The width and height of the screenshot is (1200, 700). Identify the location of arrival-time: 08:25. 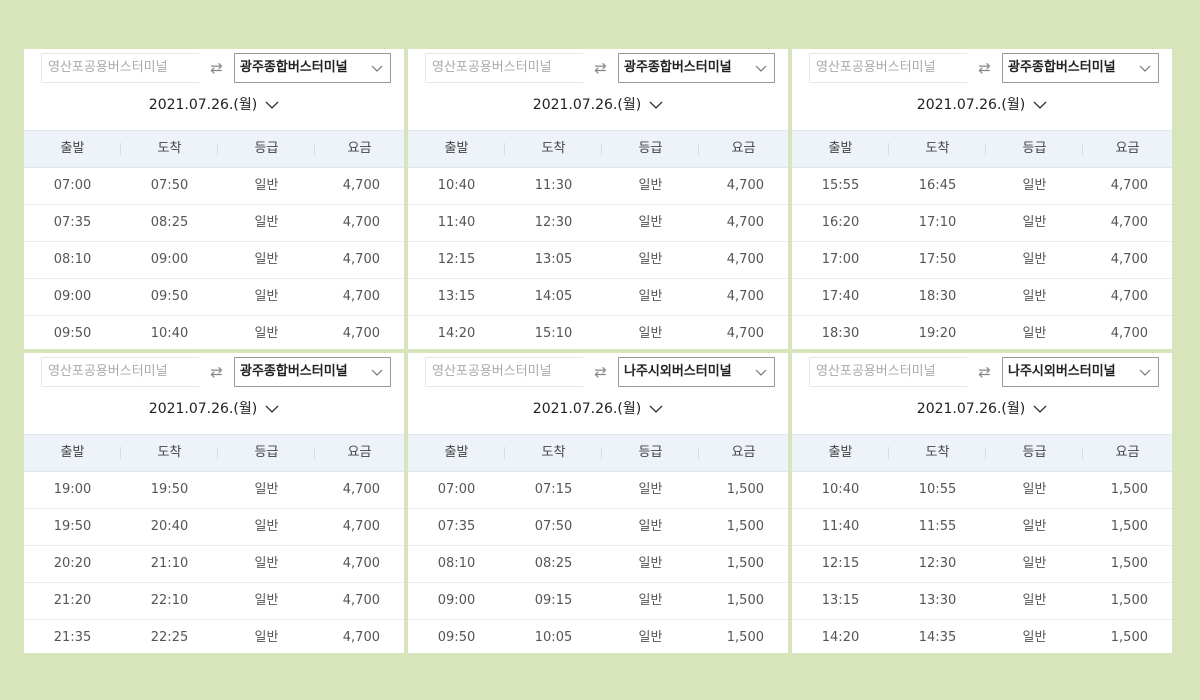
(169, 222).